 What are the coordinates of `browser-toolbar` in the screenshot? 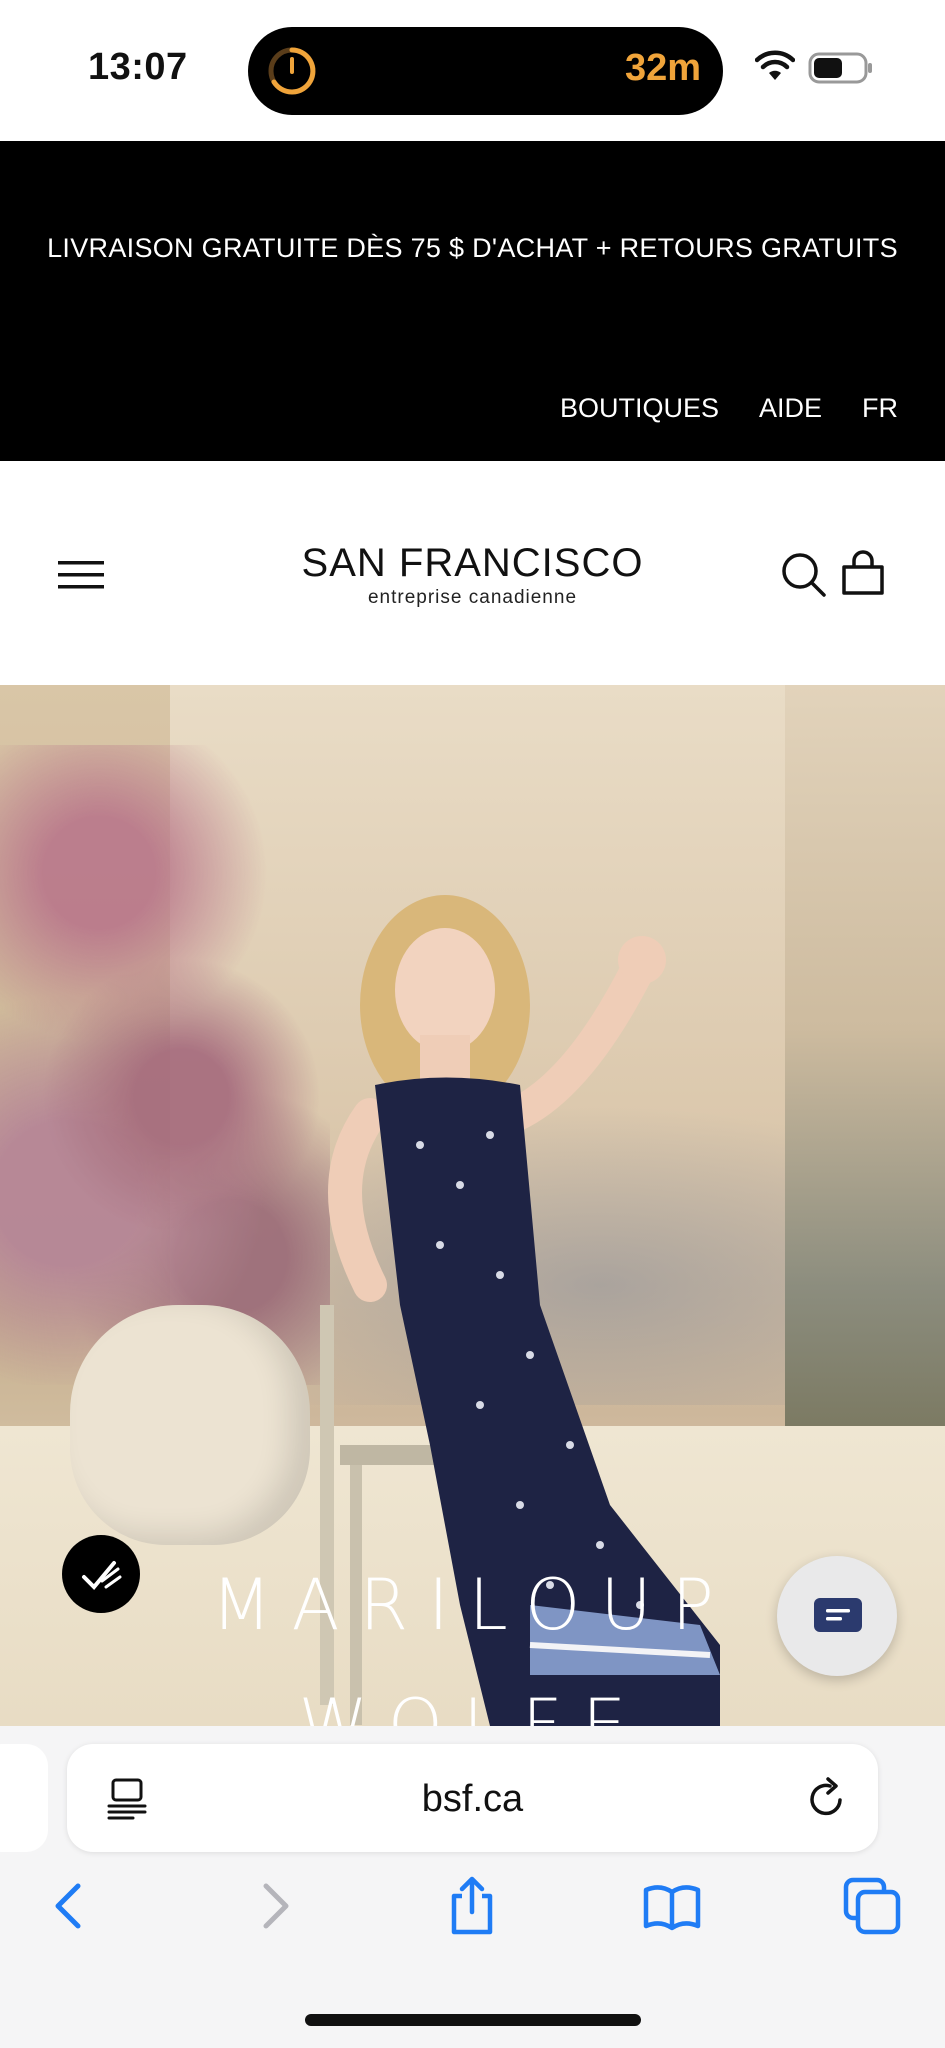 It's located at (472, 1916).